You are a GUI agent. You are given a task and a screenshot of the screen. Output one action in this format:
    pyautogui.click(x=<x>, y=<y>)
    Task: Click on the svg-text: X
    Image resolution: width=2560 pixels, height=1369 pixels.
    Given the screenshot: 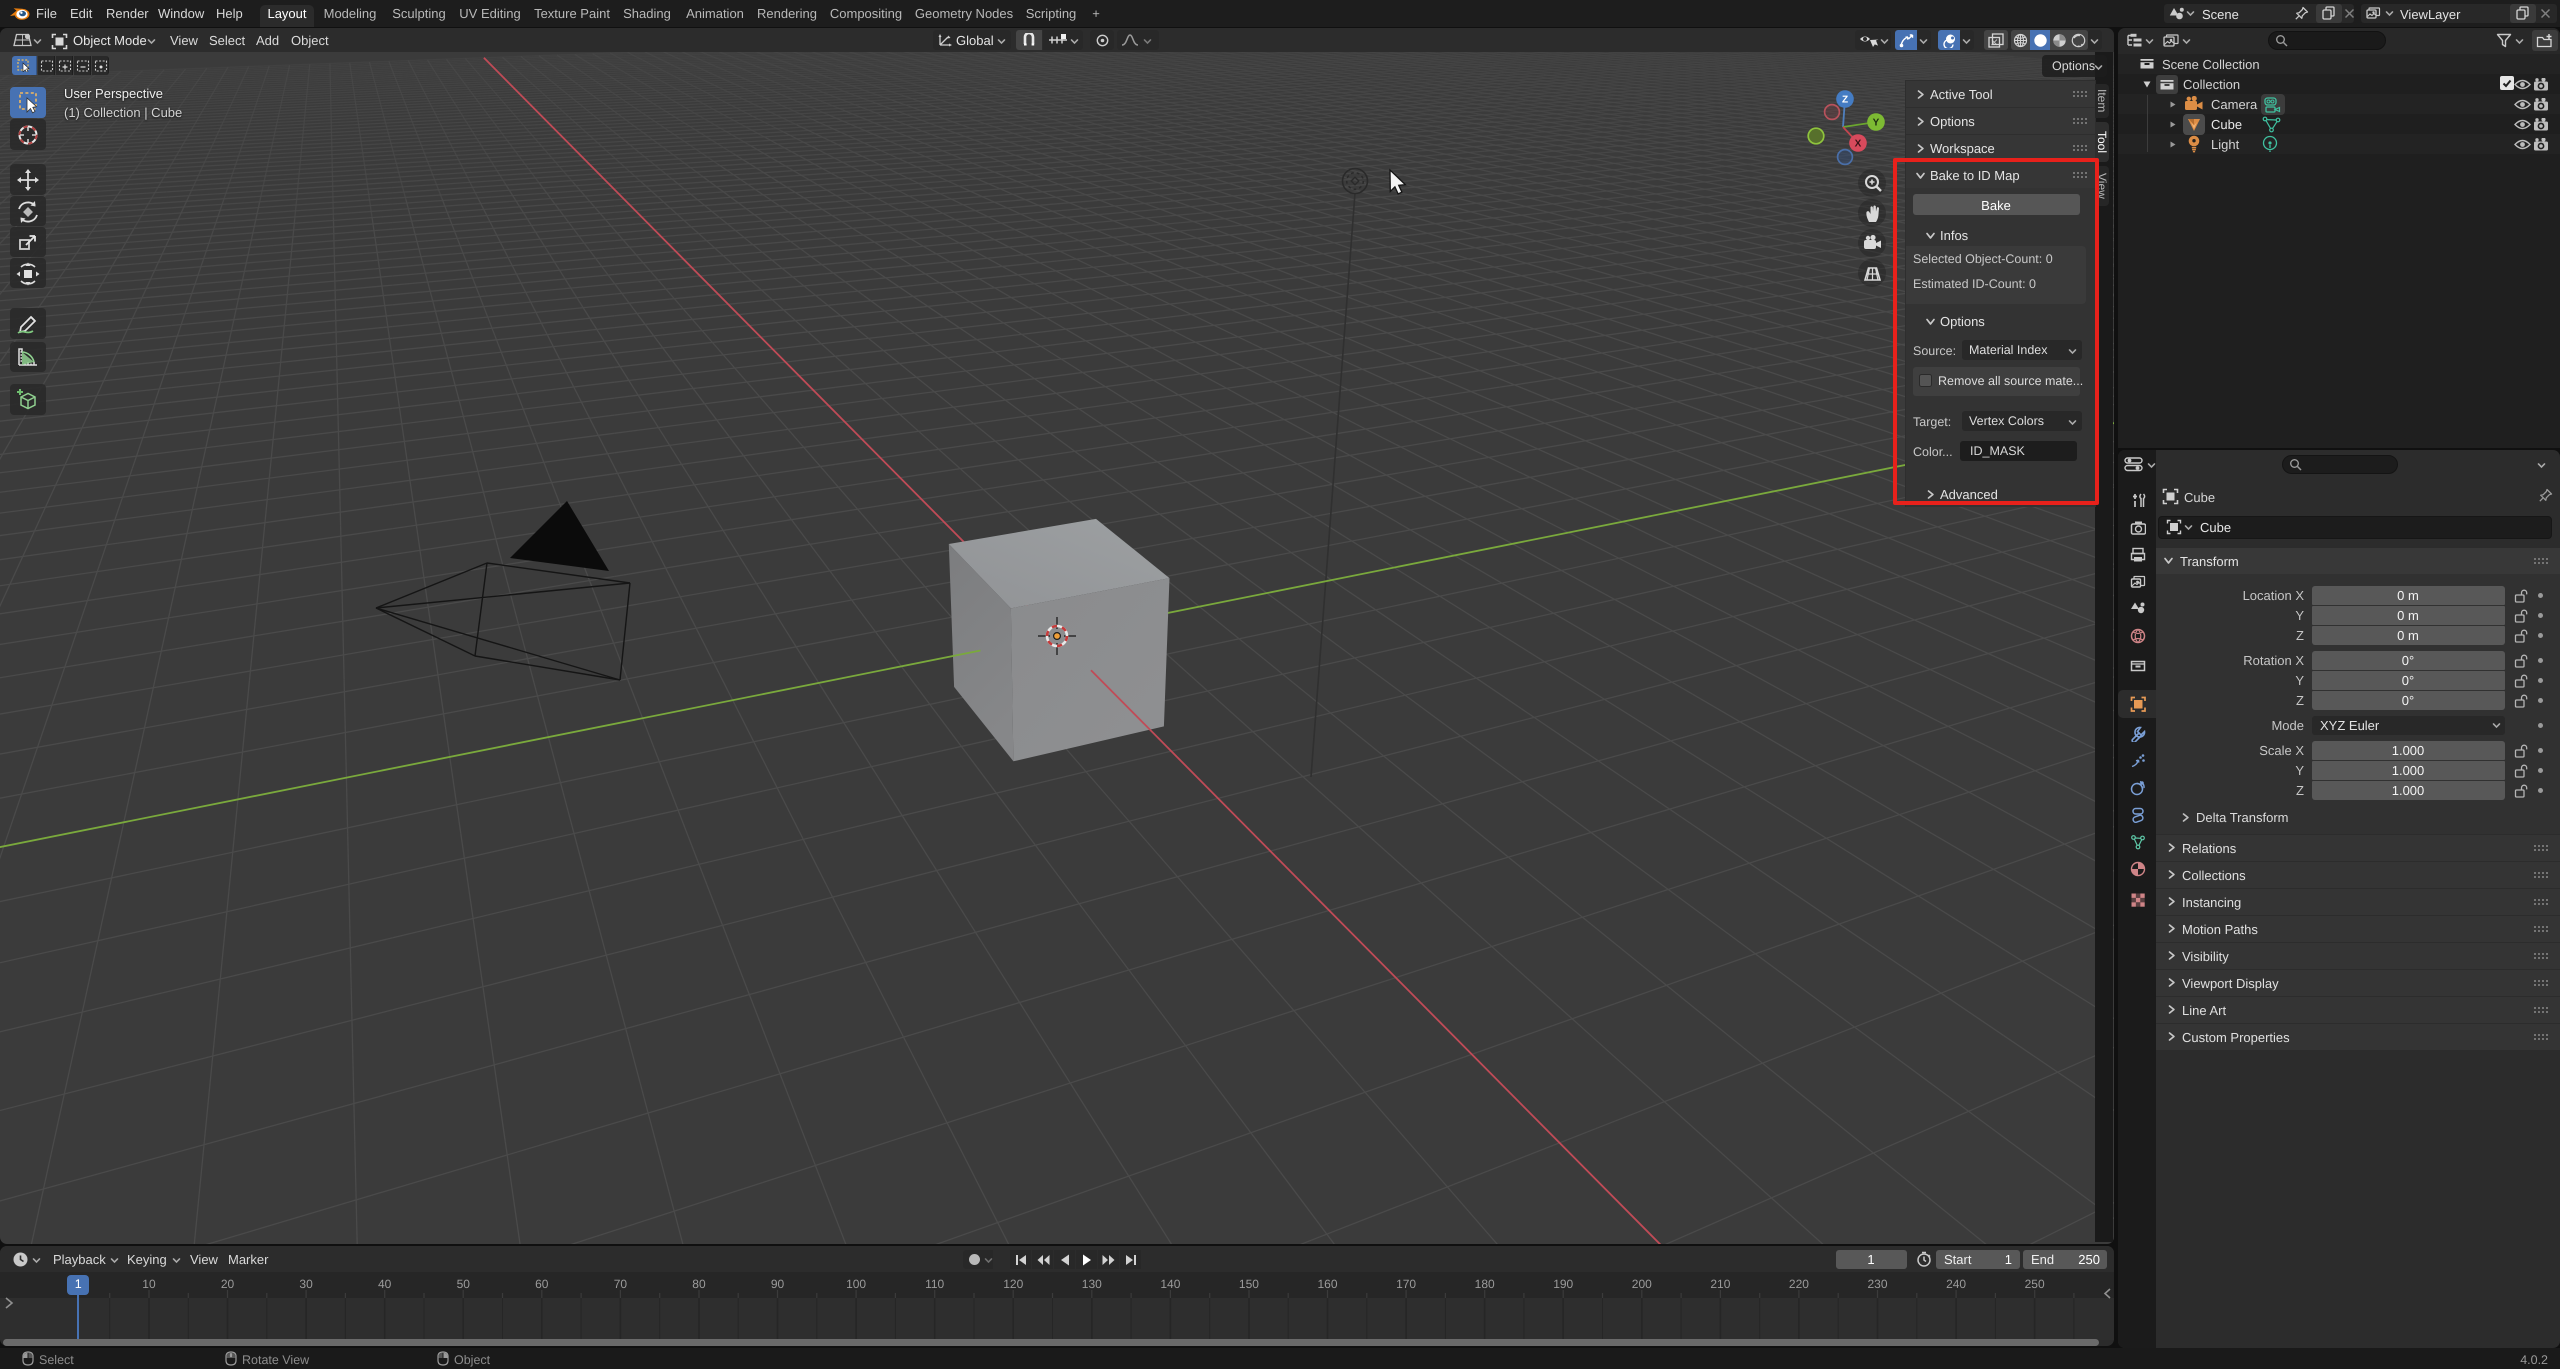 What is the action you would take?
    pyautogui.click(x=1858, y=144)
    